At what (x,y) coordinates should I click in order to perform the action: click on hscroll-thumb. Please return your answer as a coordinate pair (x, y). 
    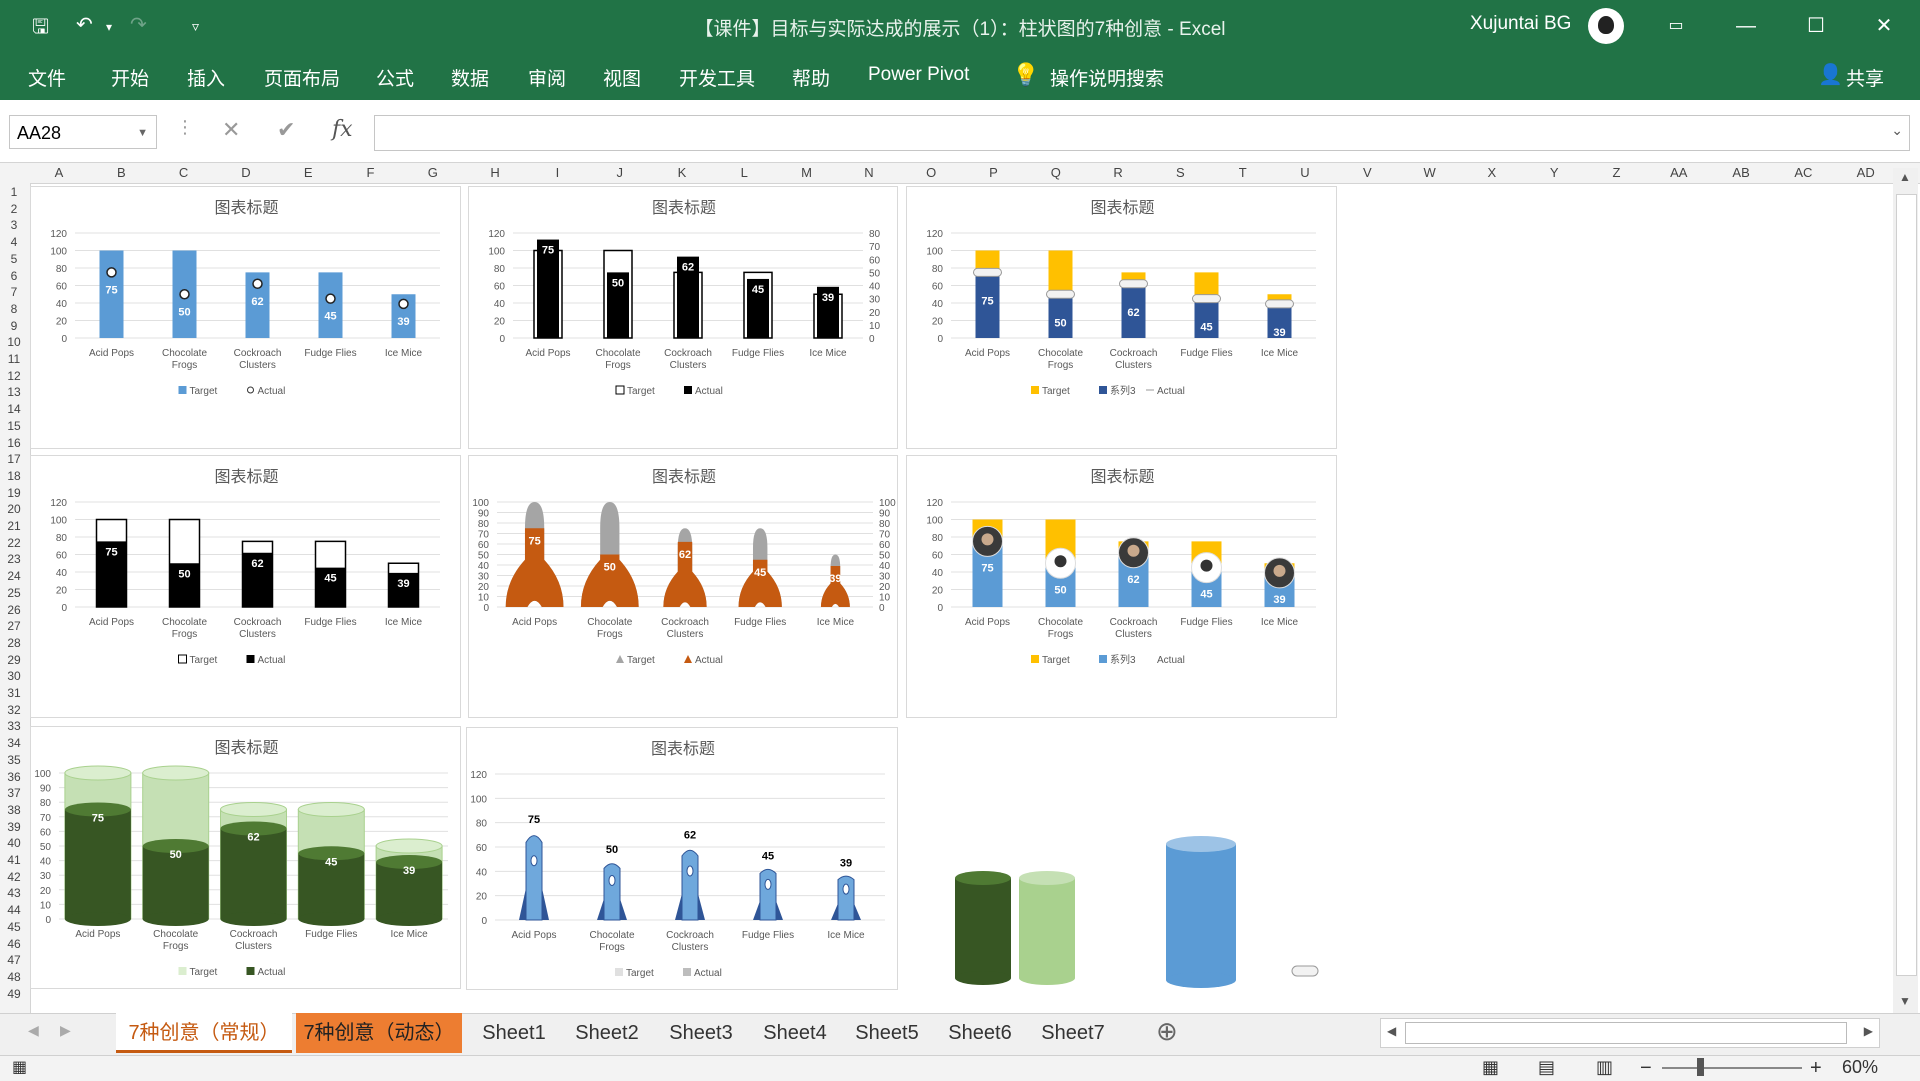
    Looking at the image, I should click on (1626, 1033).